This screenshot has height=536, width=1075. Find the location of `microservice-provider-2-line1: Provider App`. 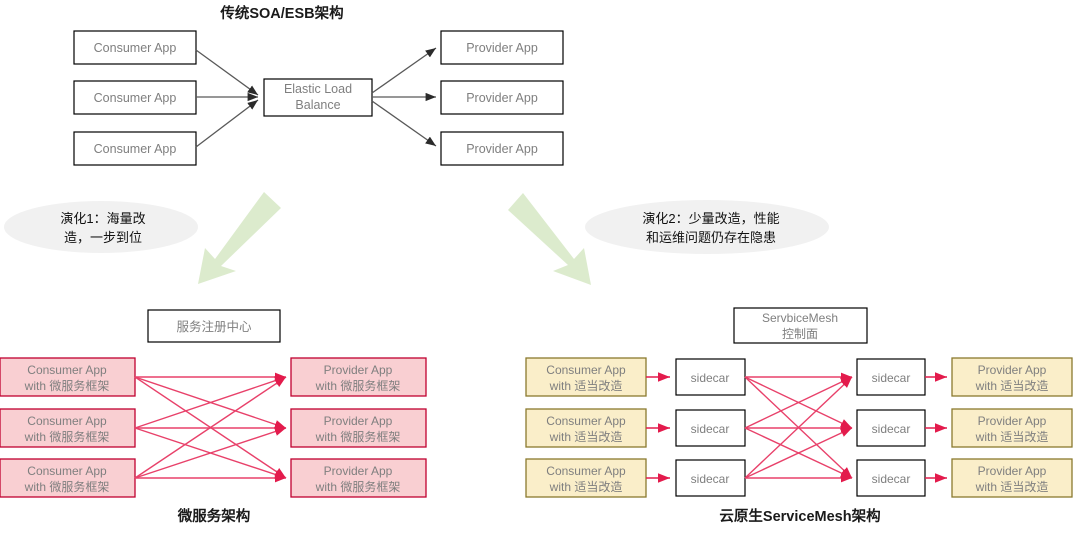

microservice-provider-2-line1: Provider App is located at coordinates (358, 421).